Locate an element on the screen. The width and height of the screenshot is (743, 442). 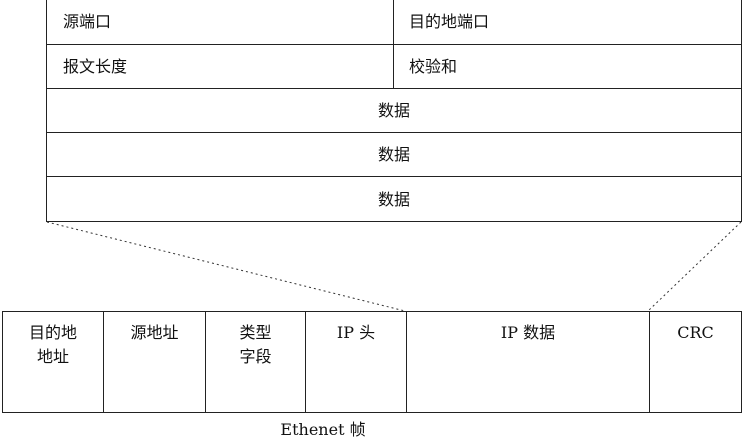
left-guide-line is located at coordinates (226, 266).